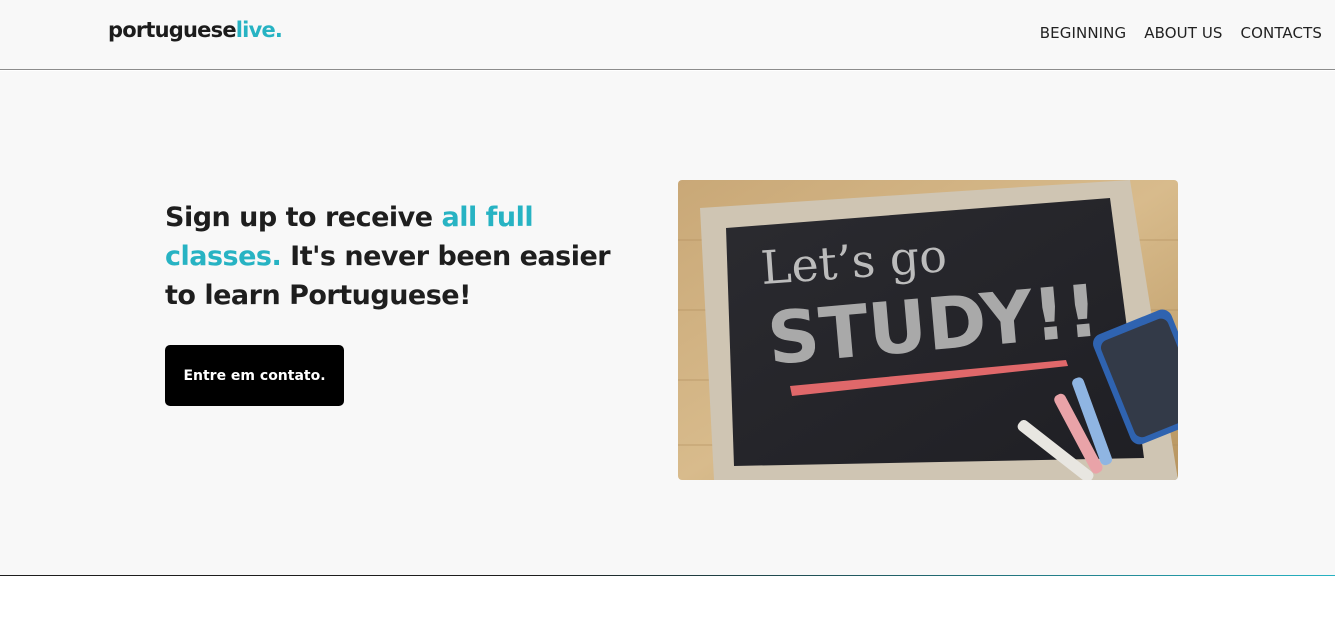 This screenshot has width=1335, height=636. Describe the element at coordinates (303, 217) in the screenshot. I see `hero-title-part1: Sign up to receive` at that location.